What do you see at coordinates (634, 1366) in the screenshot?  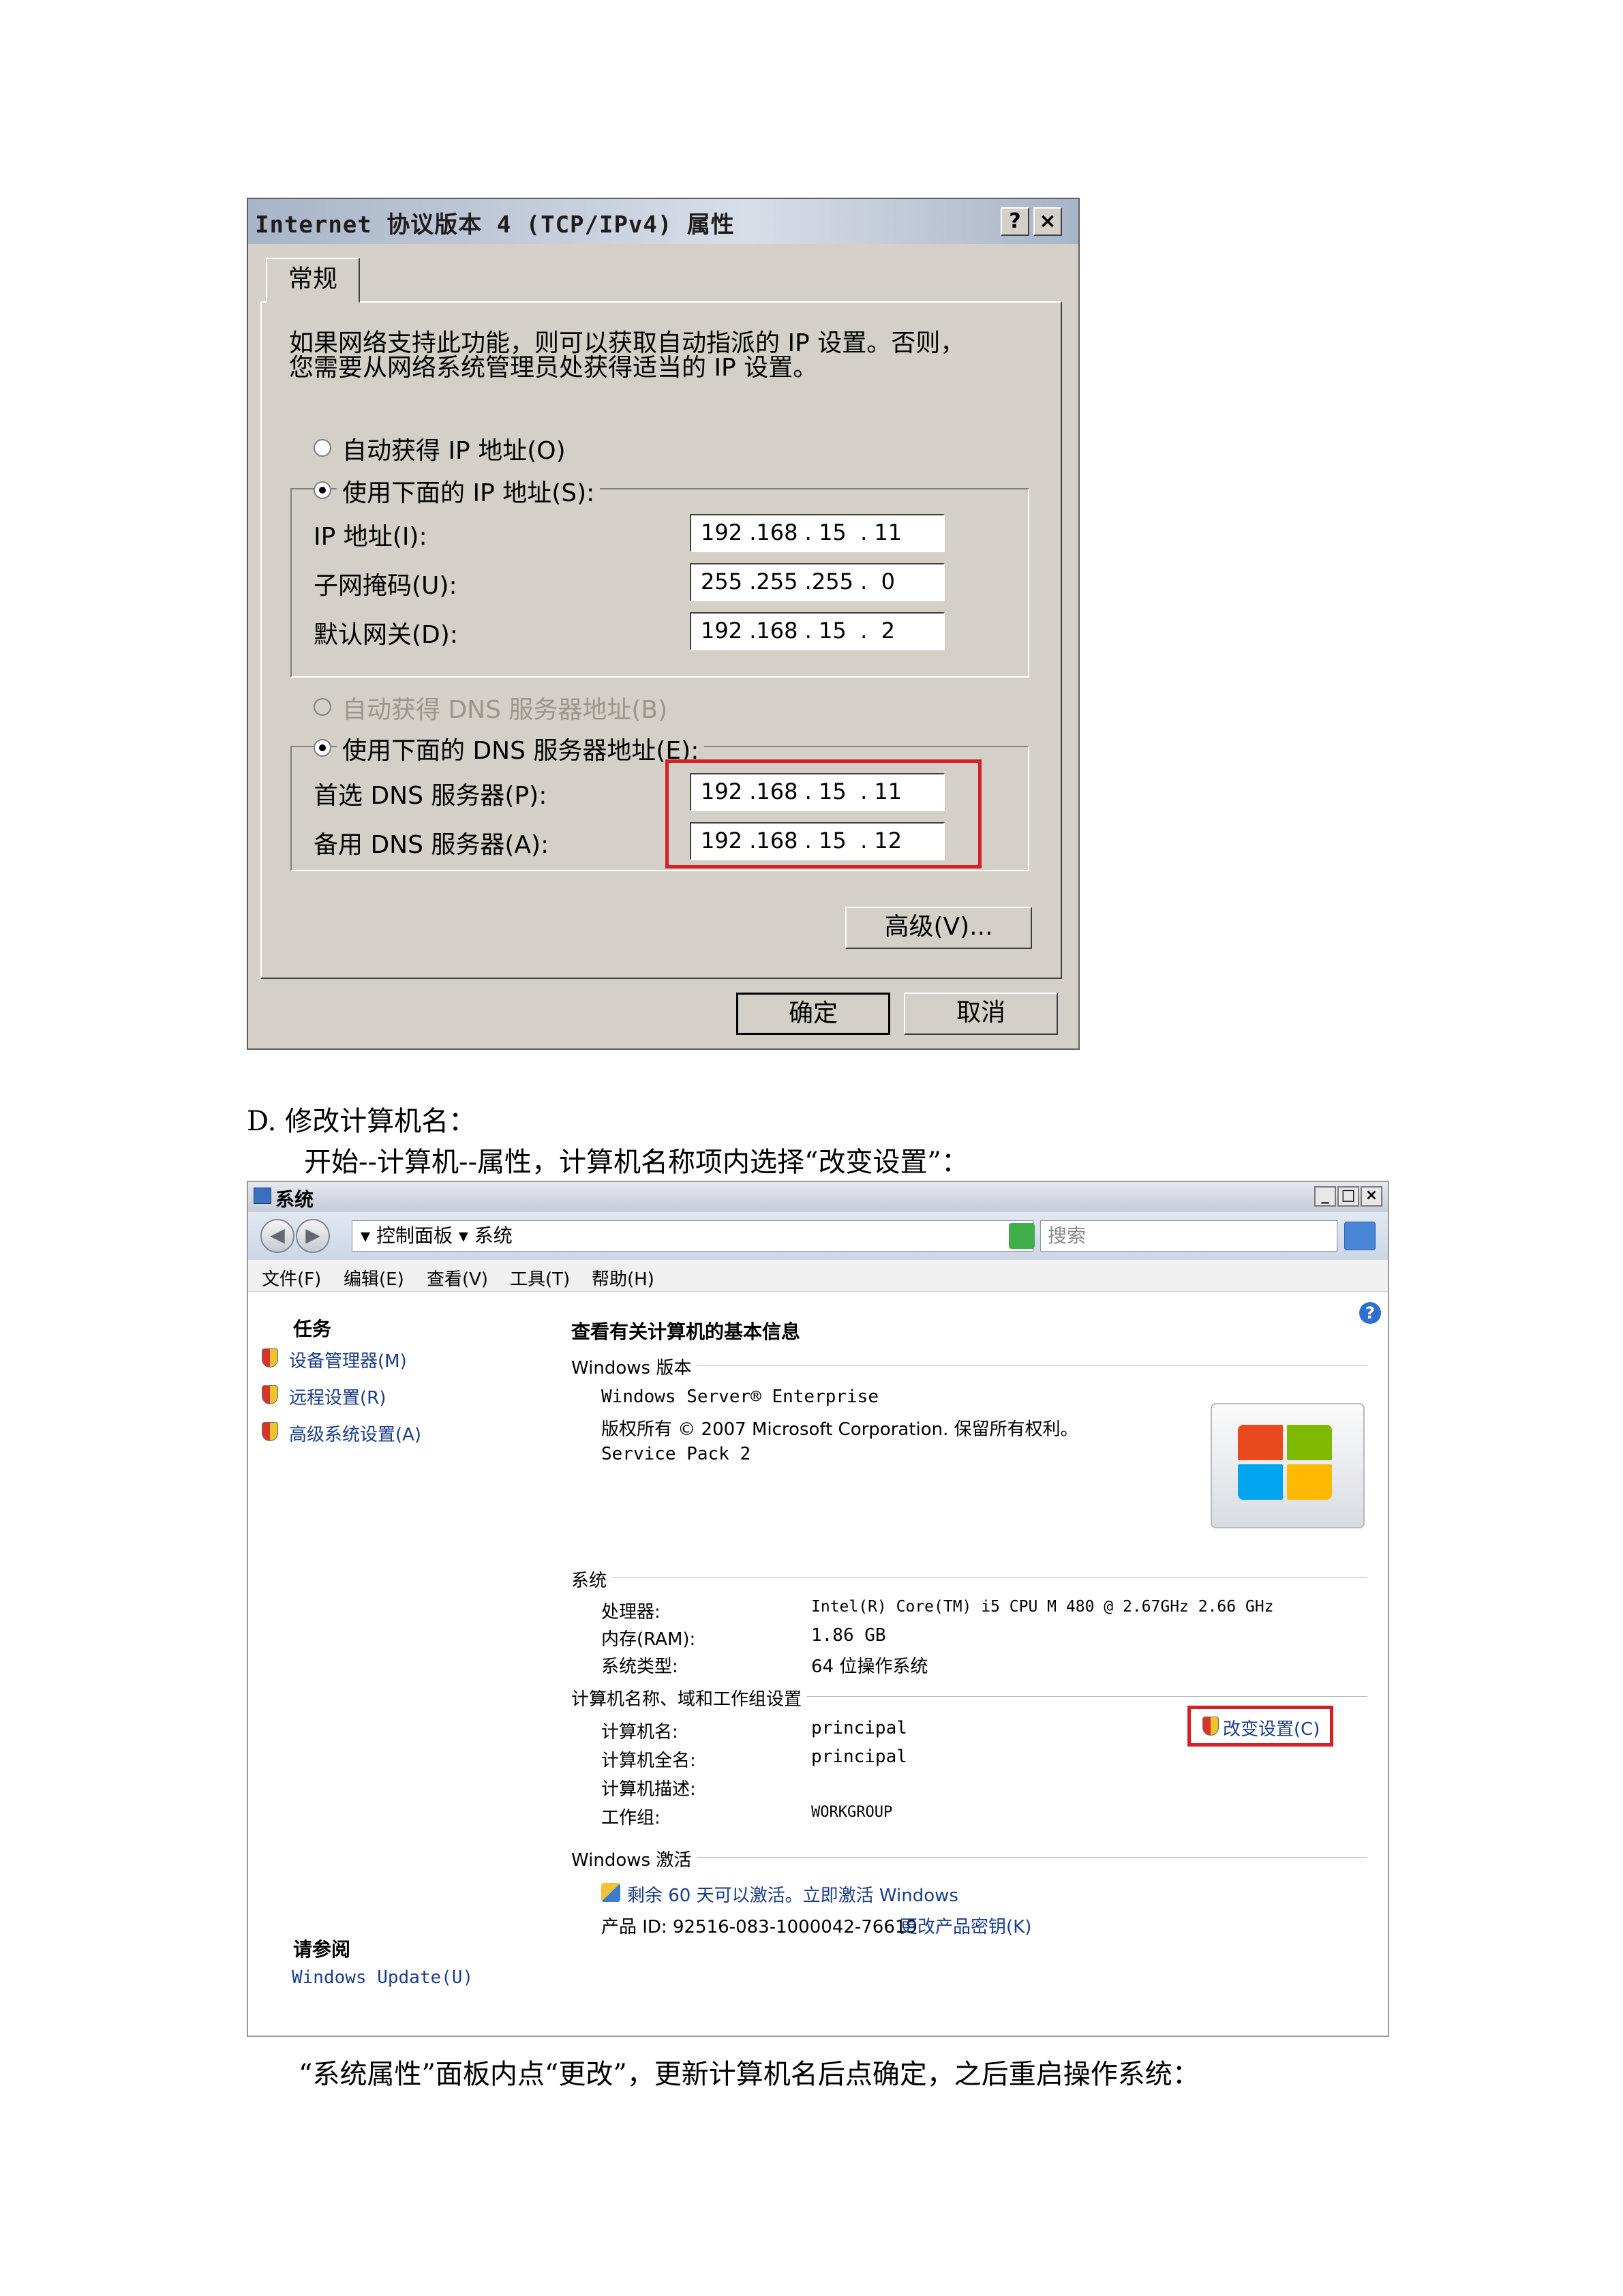 I see `edition-section-title: Windows 版本` at bounding box center [634, 1366].